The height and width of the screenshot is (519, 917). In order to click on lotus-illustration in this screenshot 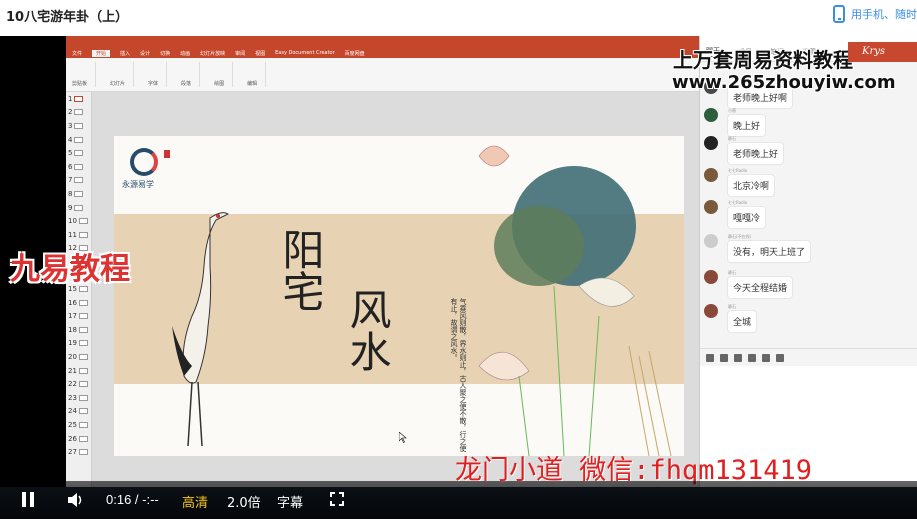, I will do `click(575, 300)`.